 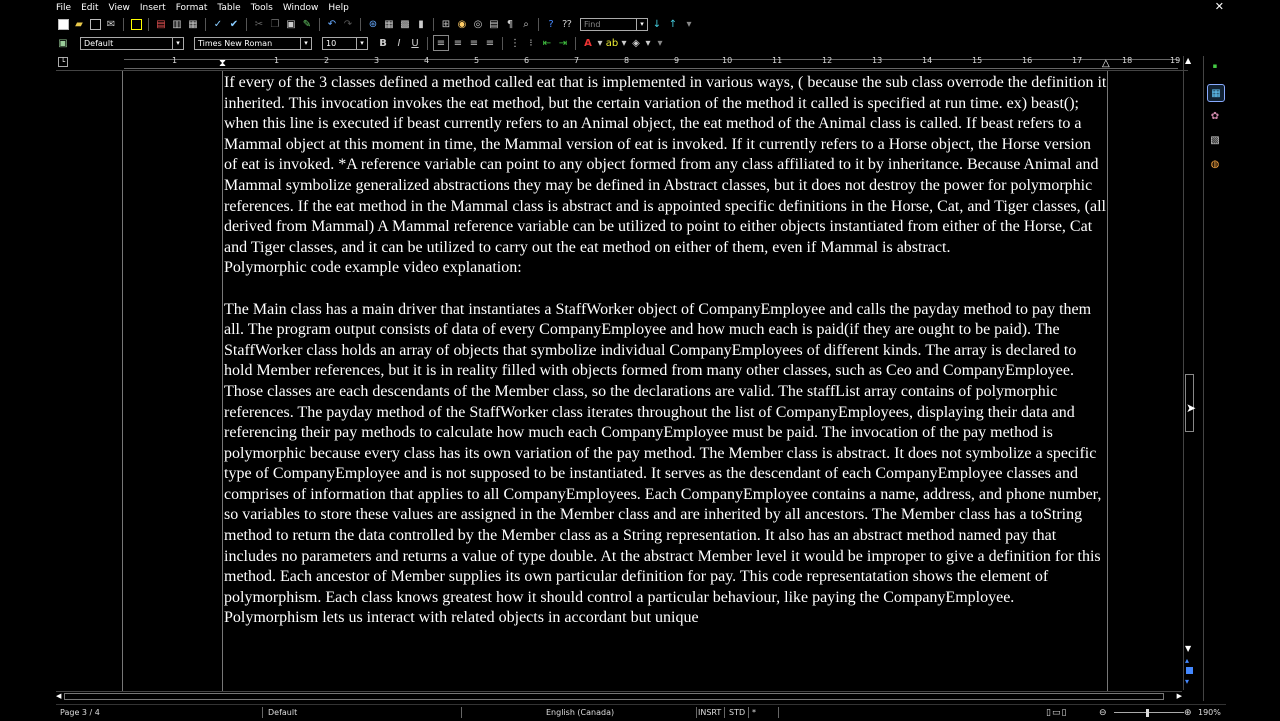 I want to click on gallery-icon: ◎, so click(x=478, y=24).